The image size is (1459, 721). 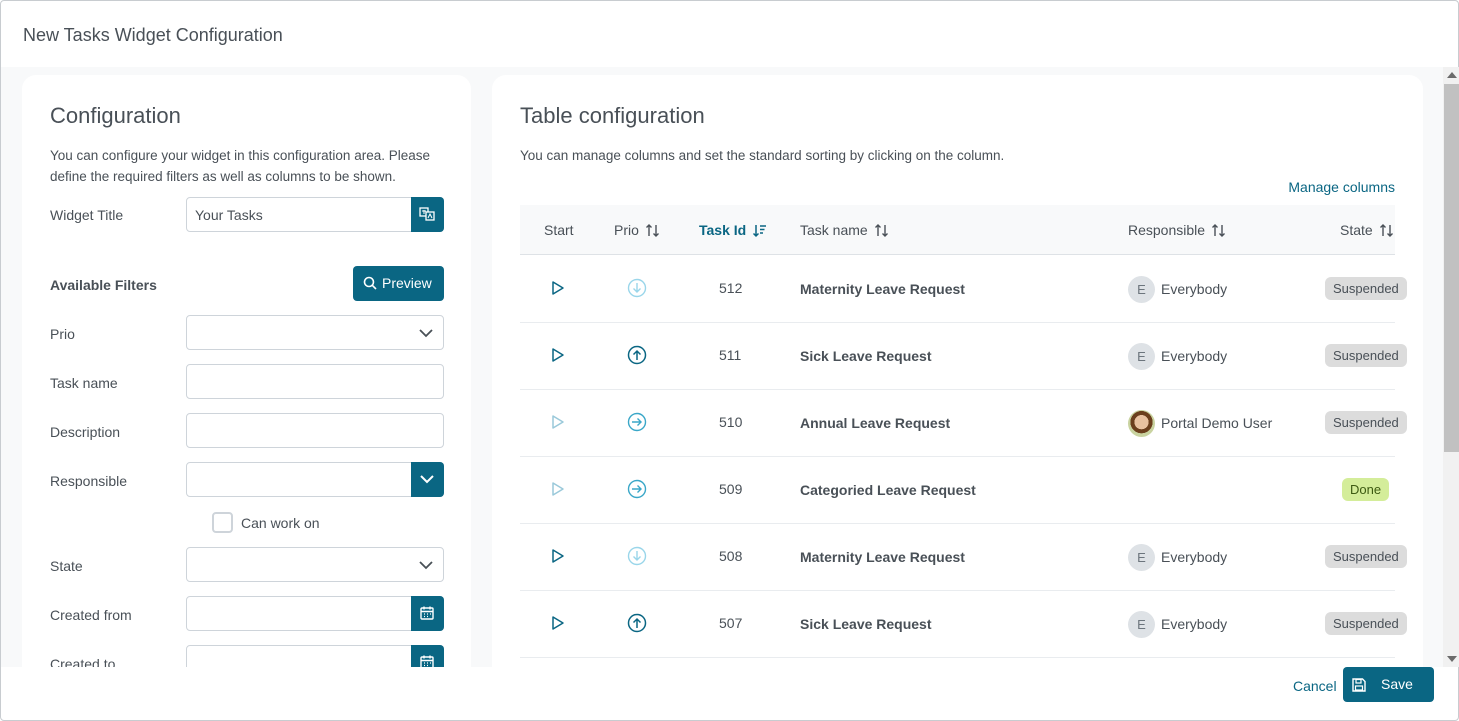 I want to click on prio-filter-label: Prio, so click(x=62, y=334).